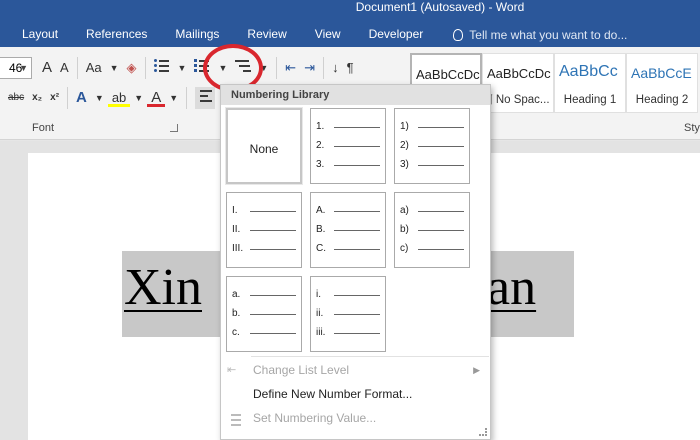  What do you see at coordinates (266, 35) in the screenshot?
I see `tab-review: Review` at bounding box center [266, 35].